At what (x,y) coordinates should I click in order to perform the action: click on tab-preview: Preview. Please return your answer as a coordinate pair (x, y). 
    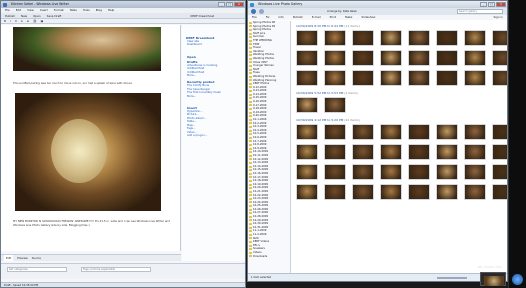
    Looking at the image, I should click on (22, 258).